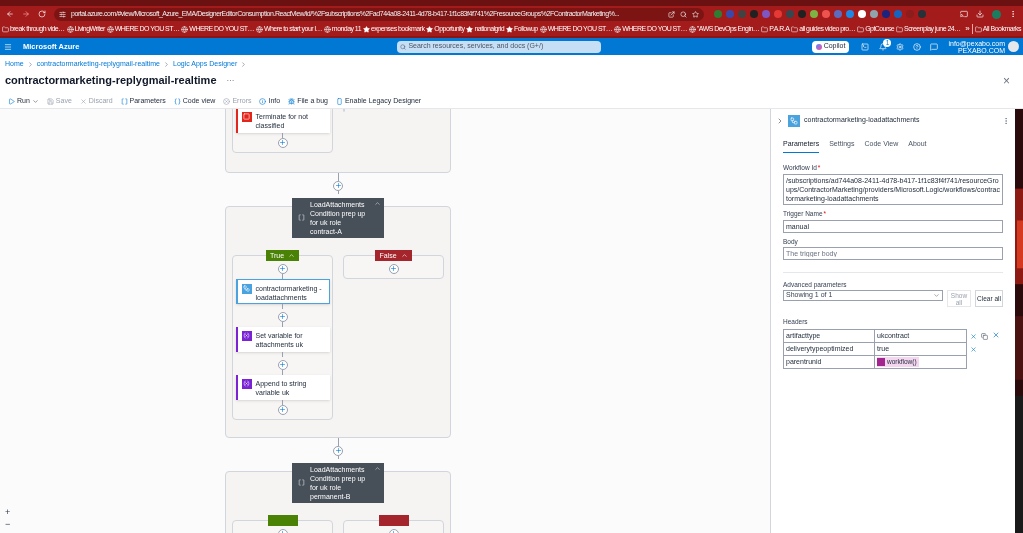 The image size is (1023, 533). What do you see at coordinates (1006, 80) in the screenshot?
I see `close-button: ×` at bounding box center [1006, 80].